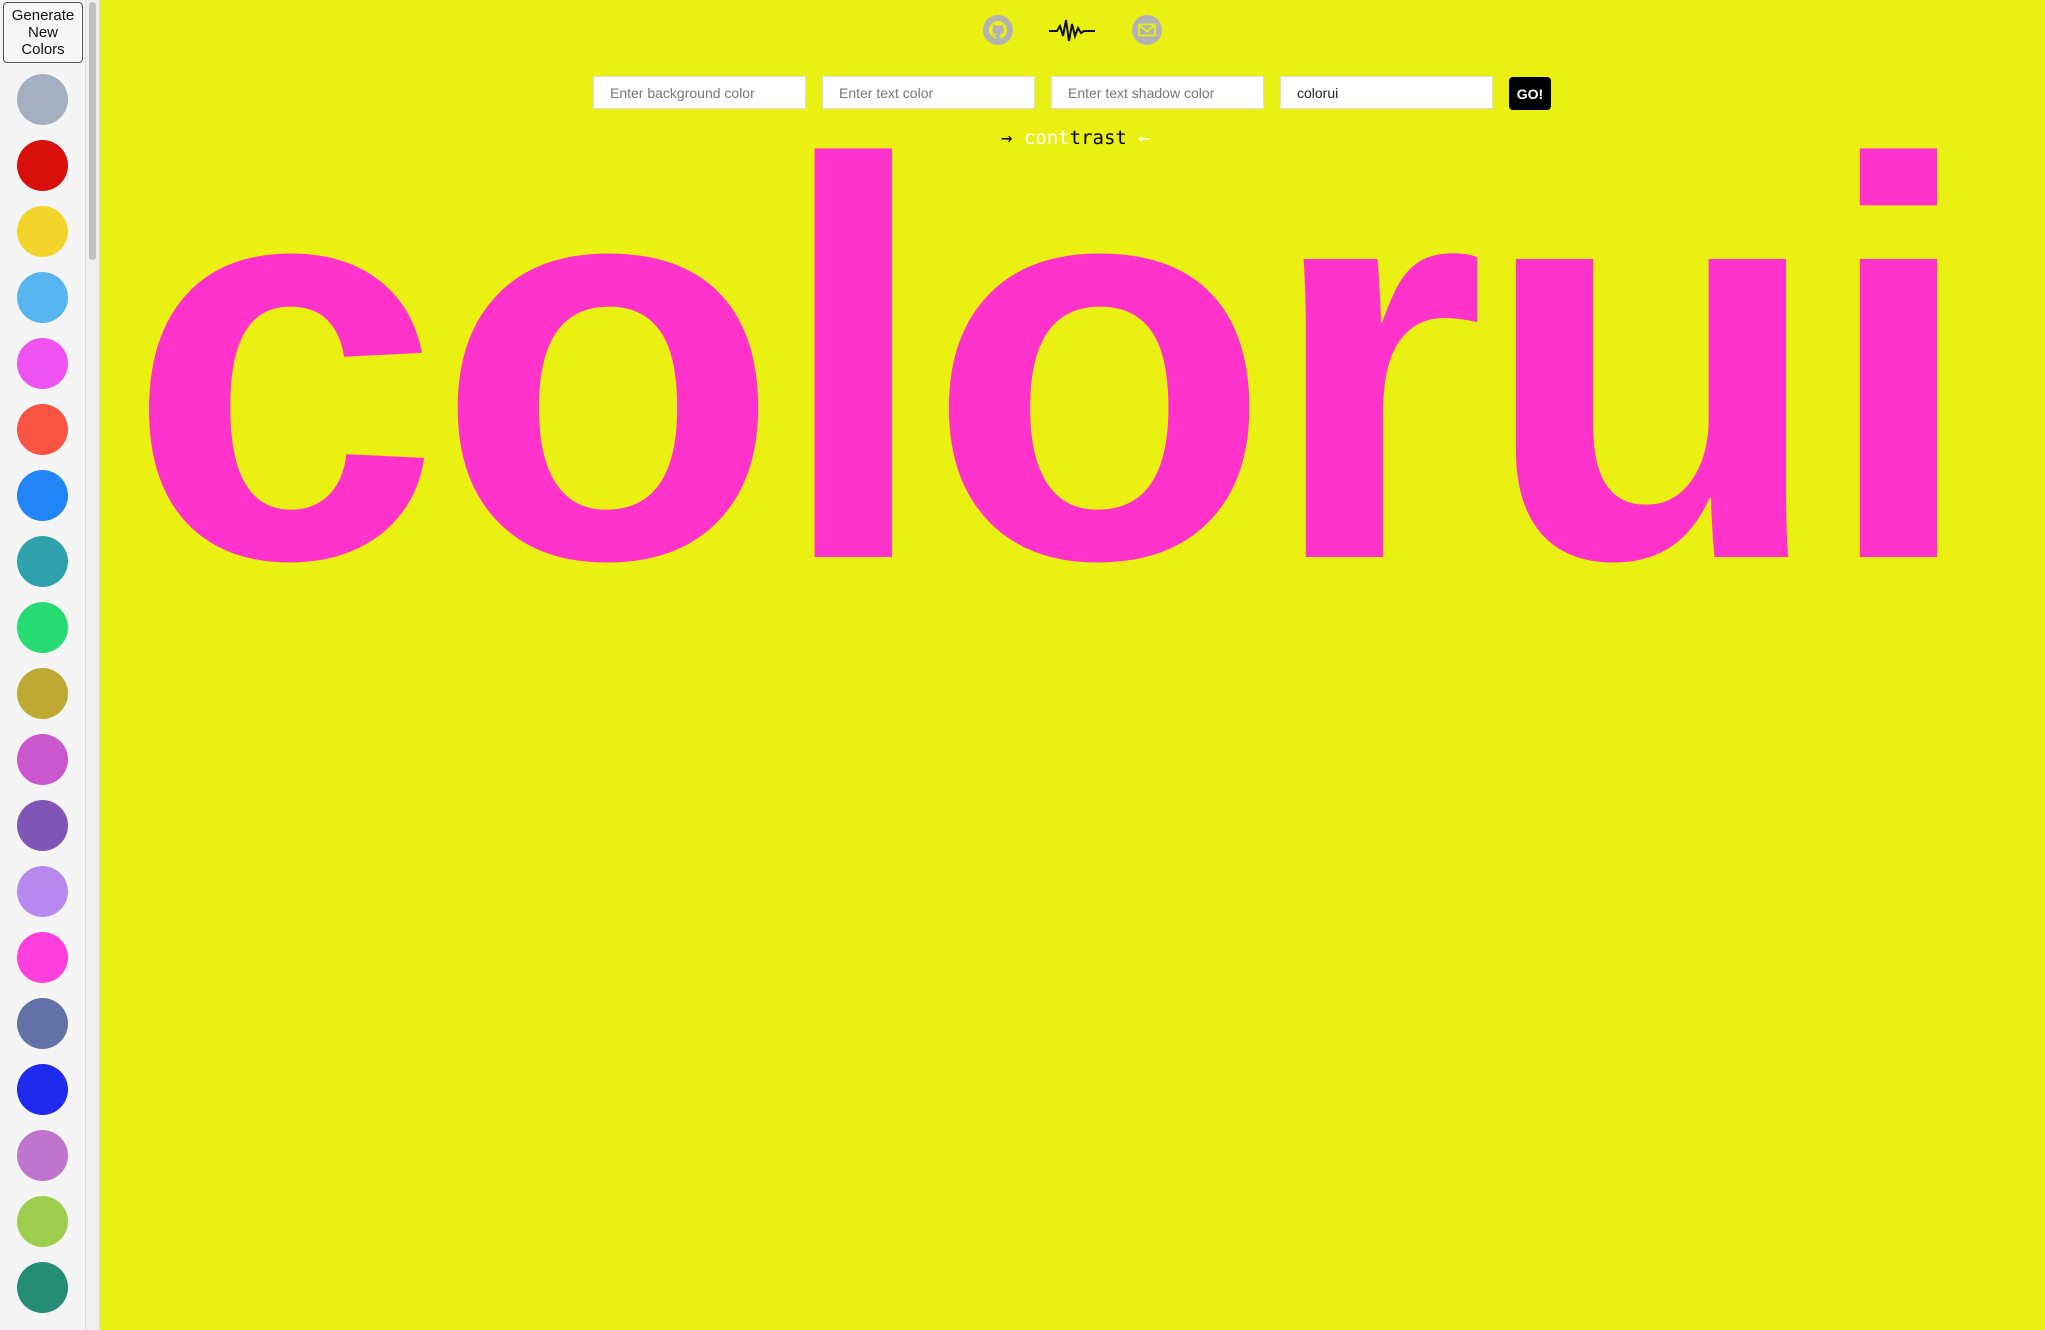 Image resolution: width=2045 pixels, height=1330 pixels. I want to click on color-sidebar: Generate New Colors, so click(43, 665).